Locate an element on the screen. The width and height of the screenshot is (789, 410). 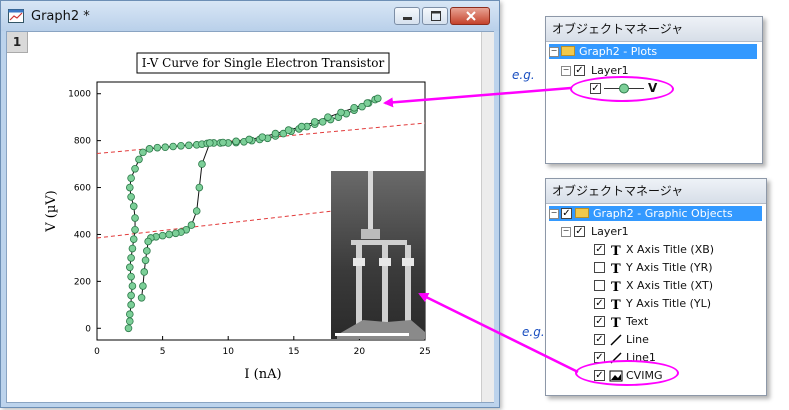
maximize-icon is located at coordinates (436, 16).